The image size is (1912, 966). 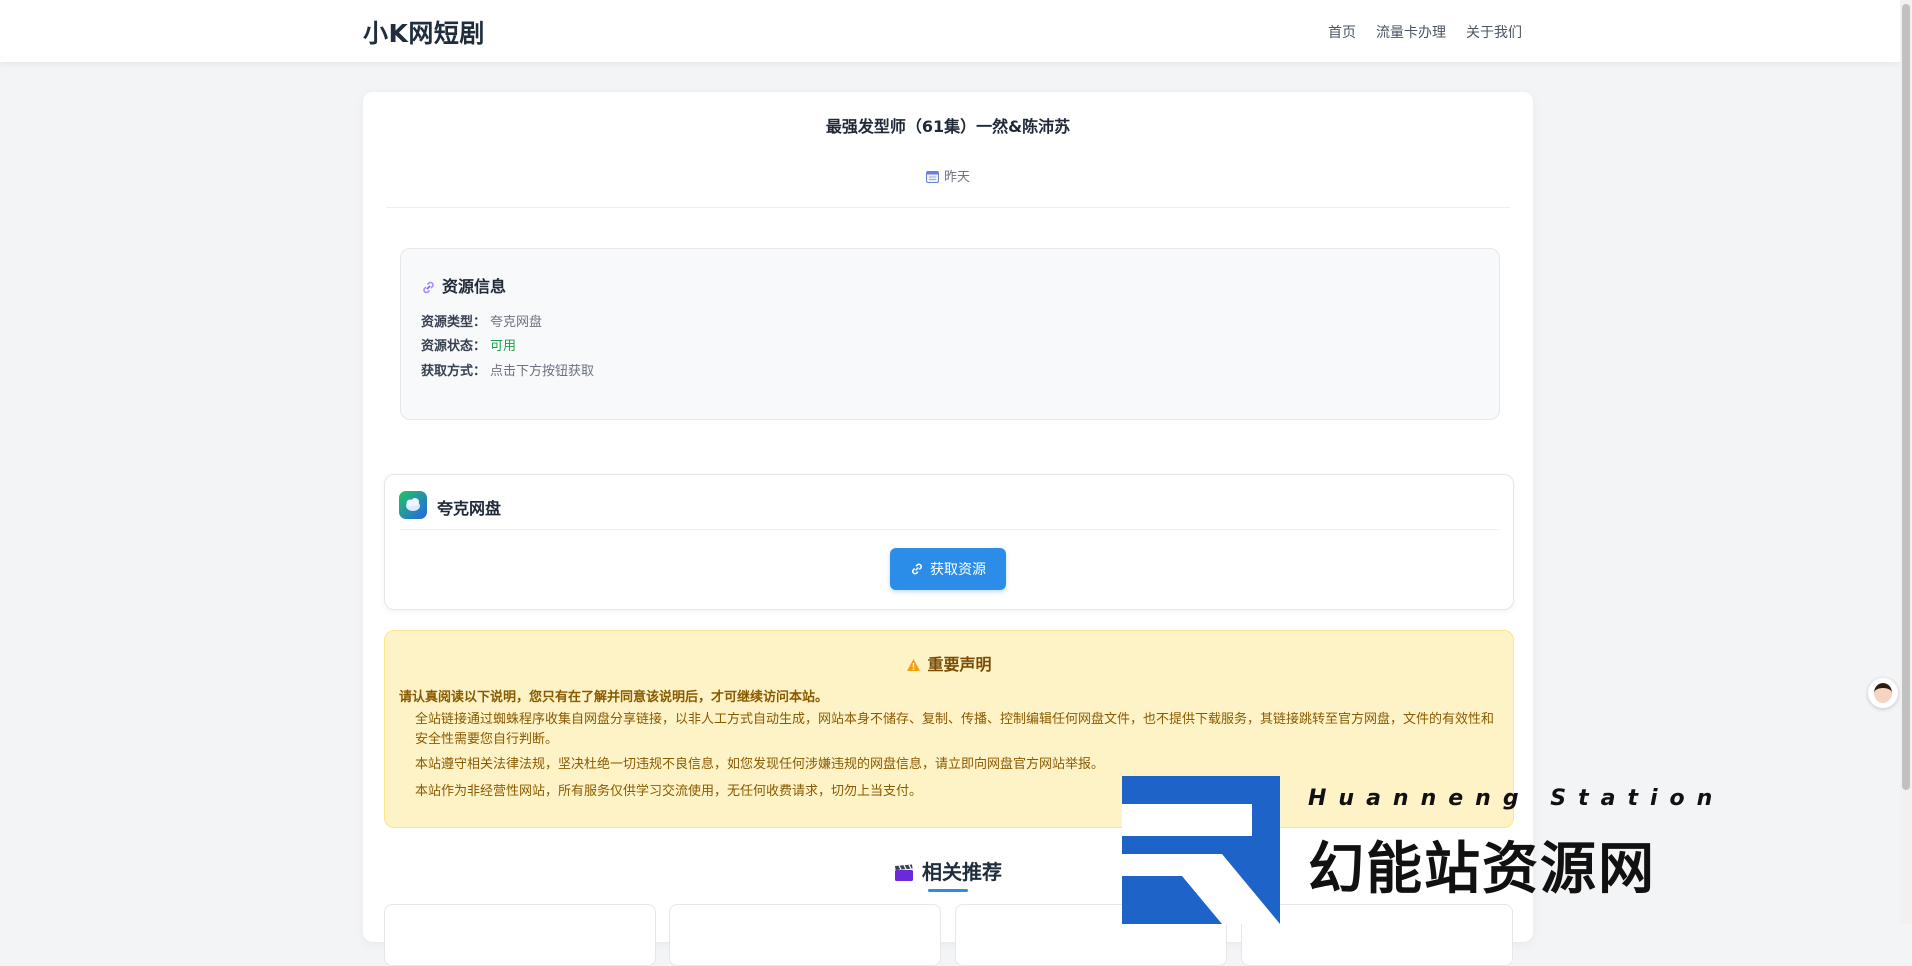 I want to click on nav-home: 首页, so click(x=1342, y=32).